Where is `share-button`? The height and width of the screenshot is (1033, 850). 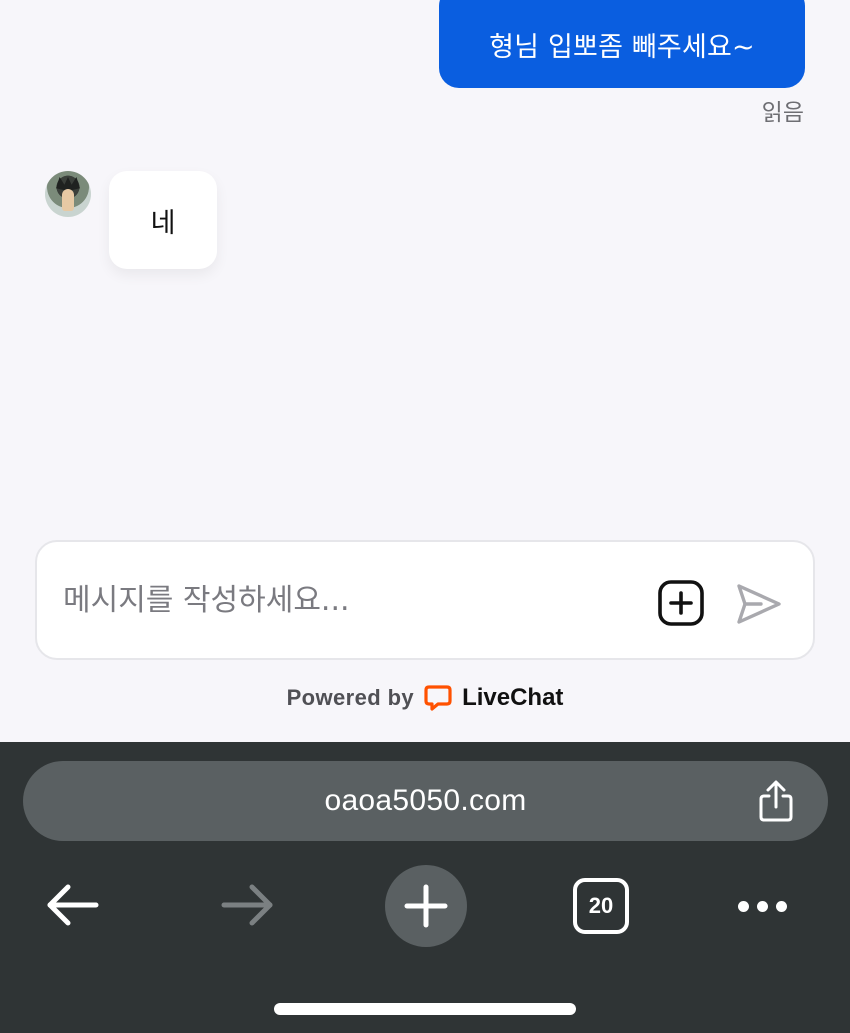 share-button is located at coordinates (776, 801).